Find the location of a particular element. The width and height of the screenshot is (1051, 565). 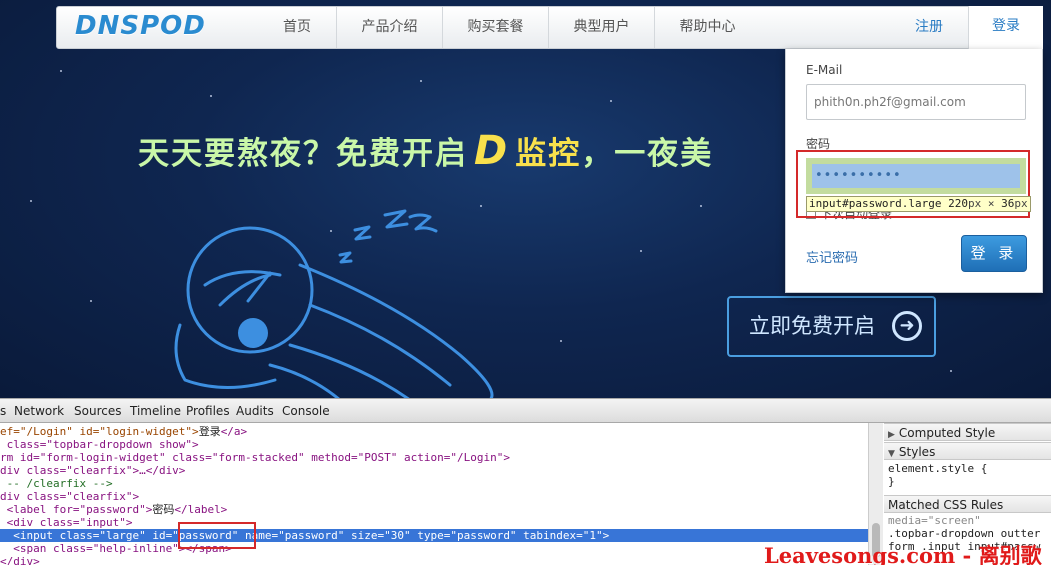

styles-header: ▼ Styles is located at coordinates (967, 451).